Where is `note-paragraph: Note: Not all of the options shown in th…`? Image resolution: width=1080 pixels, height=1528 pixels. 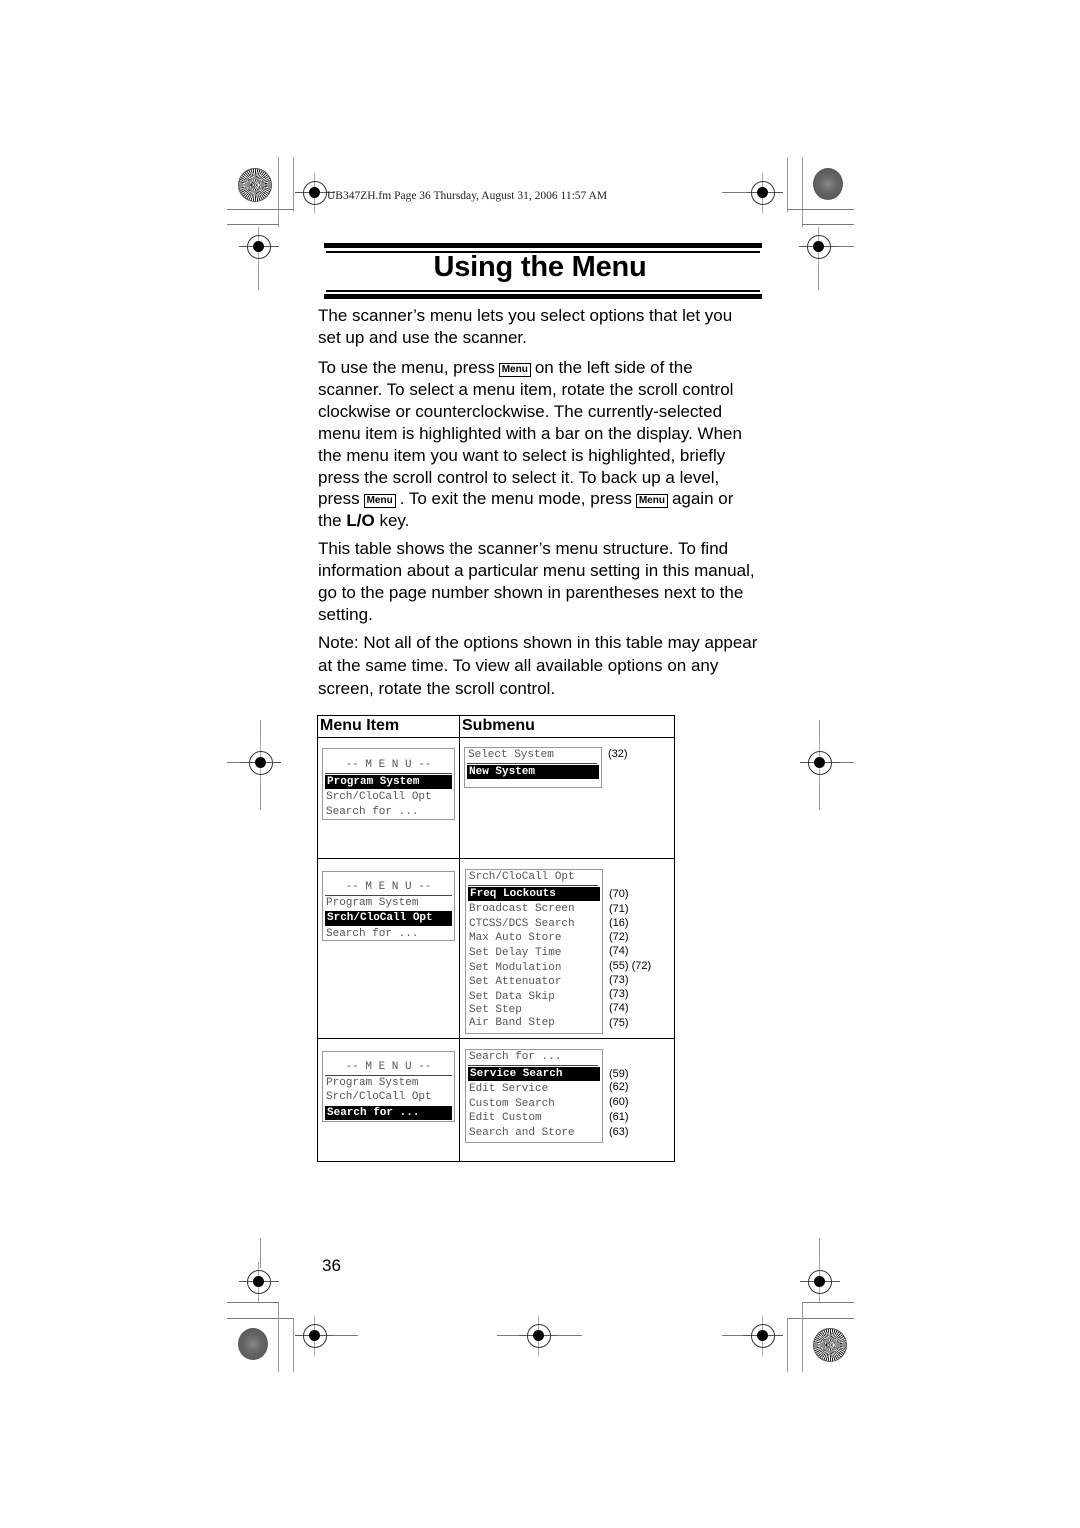
note-paragraph: Note: Not all of the options shown in th… is located at coordinates (538, 666).